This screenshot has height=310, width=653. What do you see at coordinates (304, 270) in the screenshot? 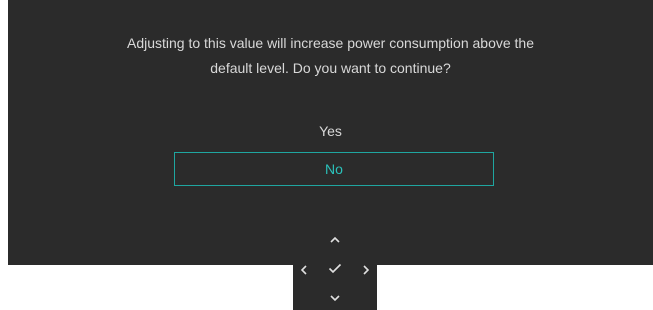
I see `chevron-left-icon` at bounding box center [304, 270].